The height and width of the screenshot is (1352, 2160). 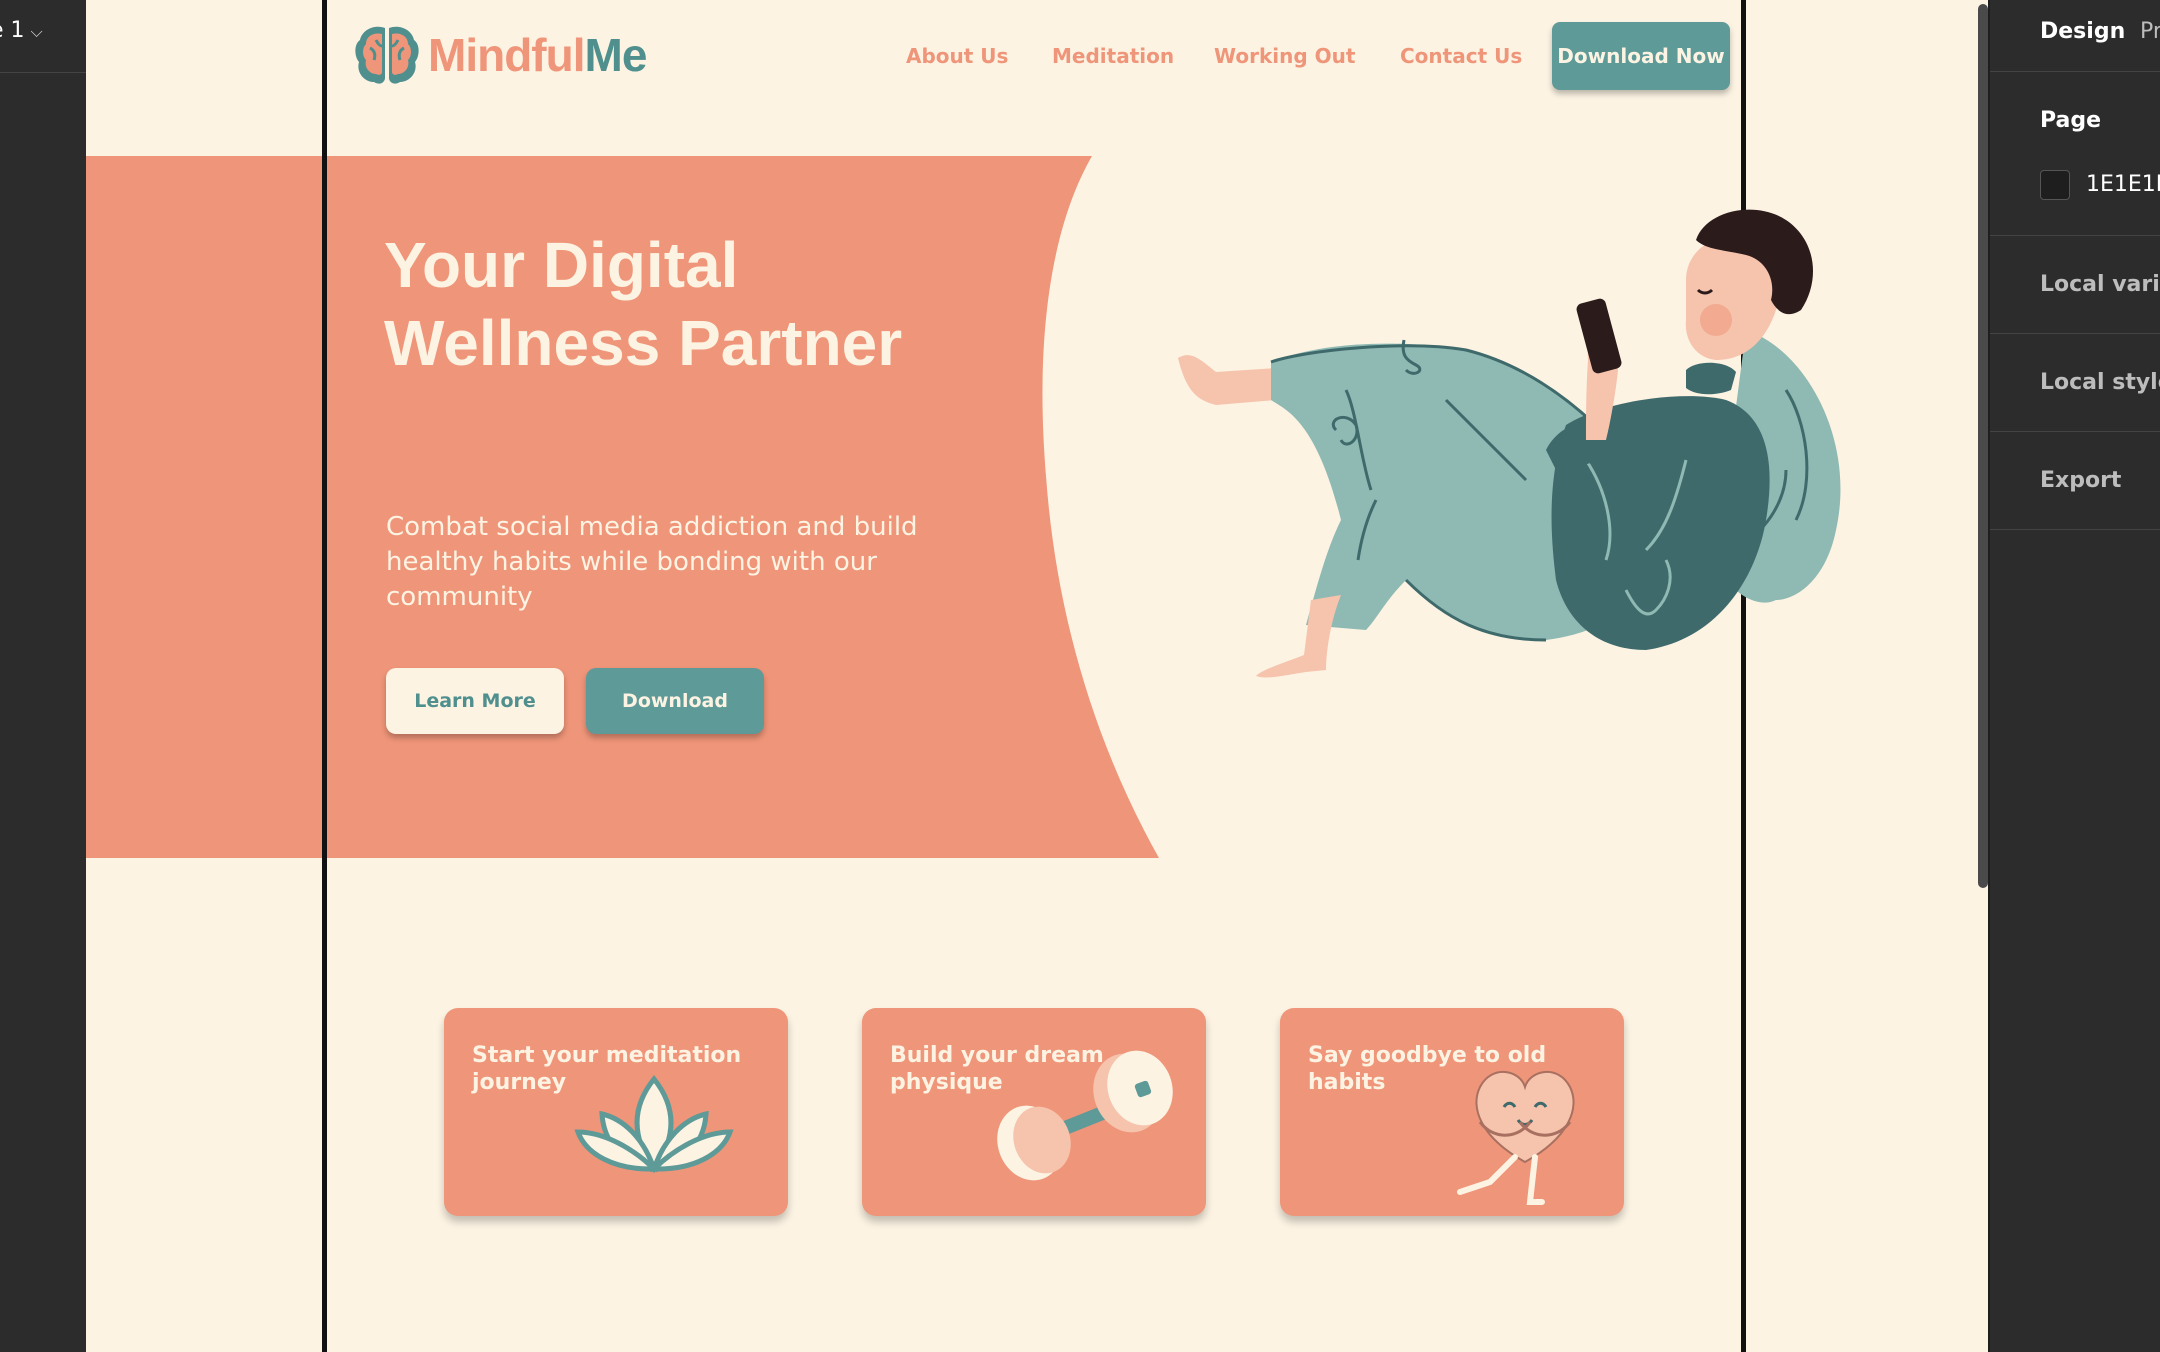 I want to click on lotus-icon, so click(x=654, y=1124).